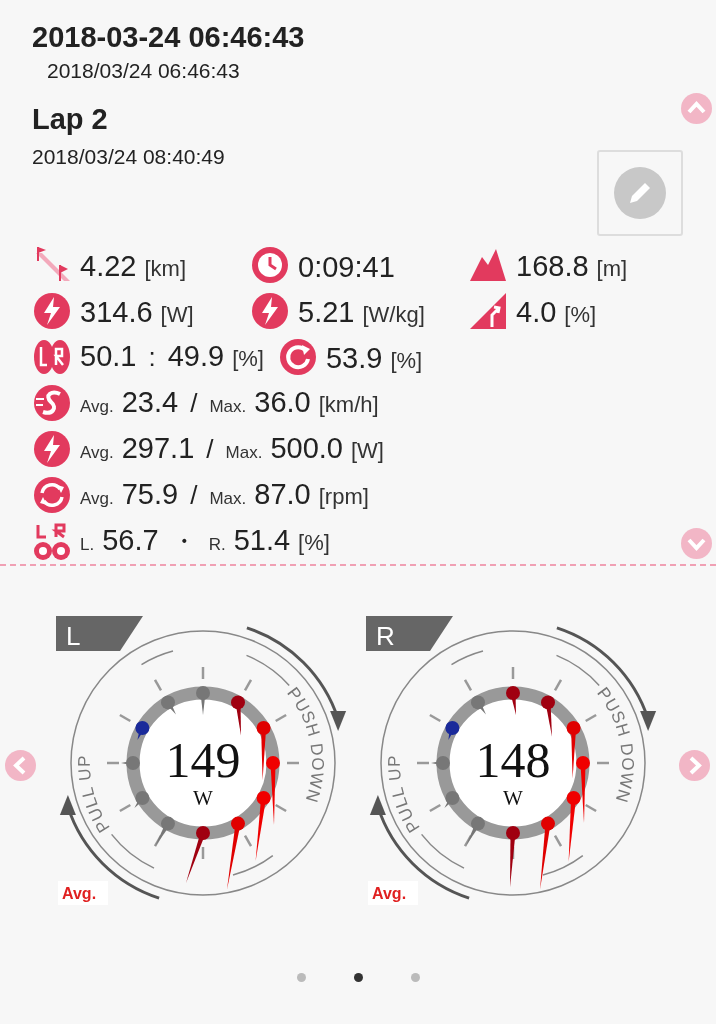 This screenshot has height=1024, width=716. What do you see at coordinates (694, 765) in the screenshot?
I see `chevron-right-icon` at bounding box center [694, 765].